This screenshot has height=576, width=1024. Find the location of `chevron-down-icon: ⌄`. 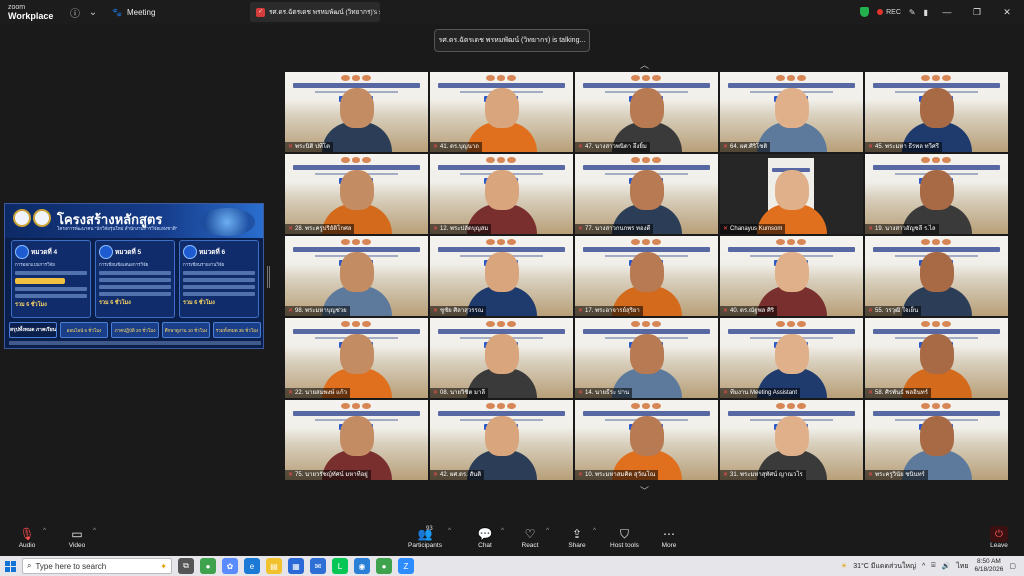

chevron-down-icon: ⌄ is located at coordinates (93, 12).